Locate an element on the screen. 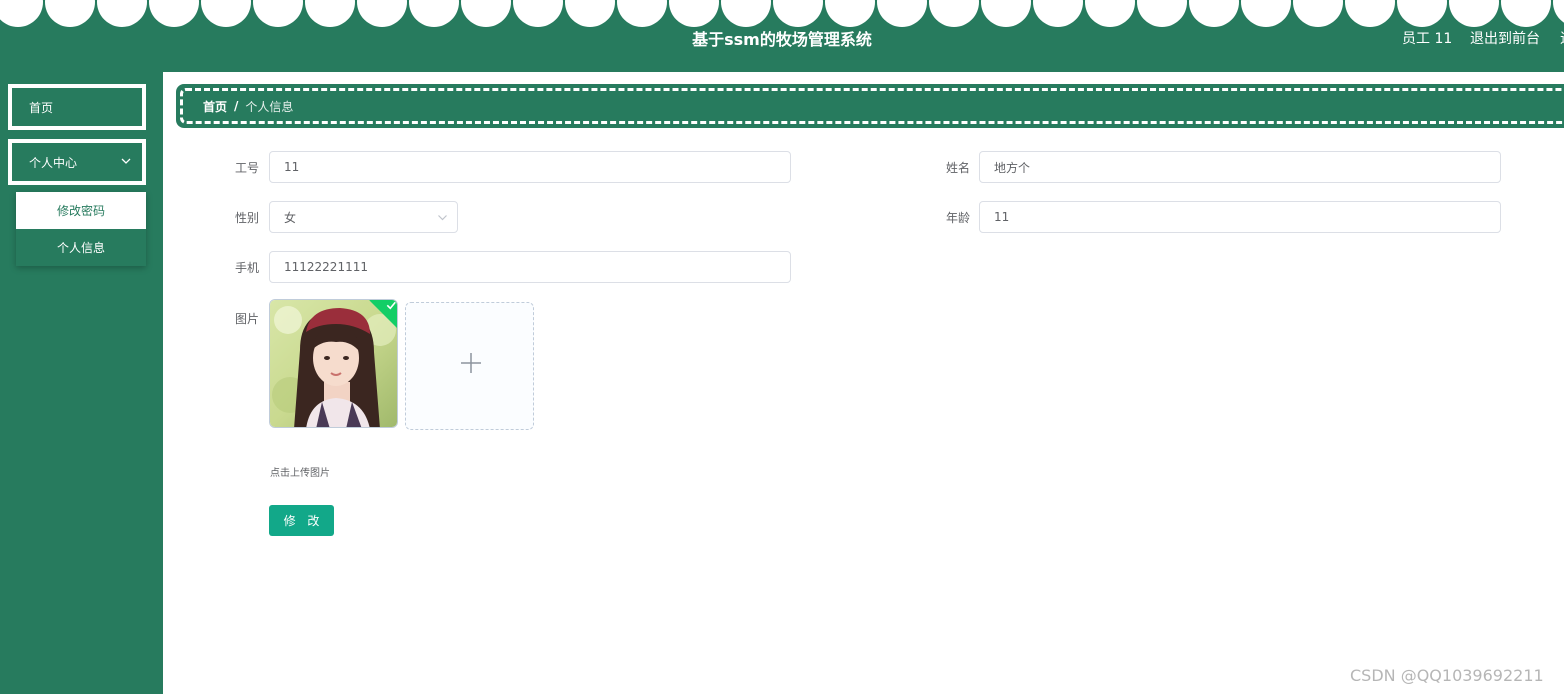  upload-tip: 点击上传图片 is located at coordinates (300, 473).